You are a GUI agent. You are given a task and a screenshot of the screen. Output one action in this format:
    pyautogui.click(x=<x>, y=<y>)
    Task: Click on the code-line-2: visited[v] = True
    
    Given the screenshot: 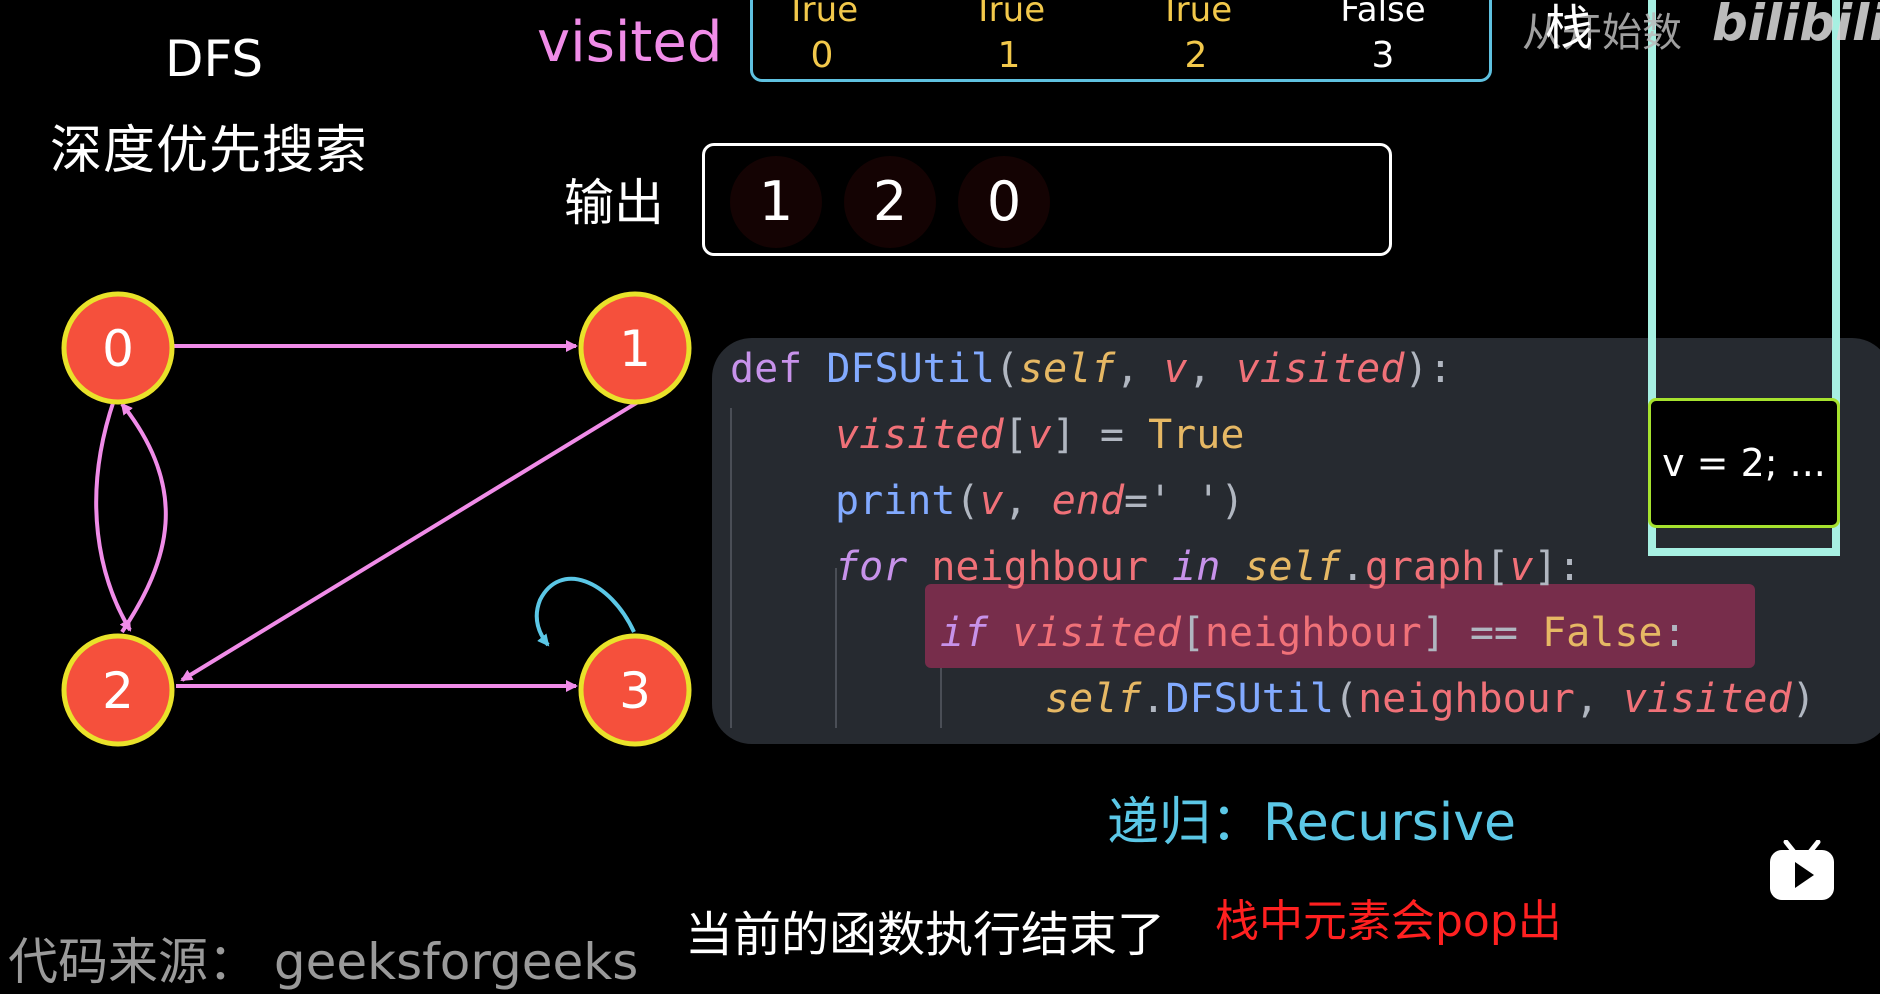 What is the action you would take?
    pyautogui.click(x=1040, y=435)
    